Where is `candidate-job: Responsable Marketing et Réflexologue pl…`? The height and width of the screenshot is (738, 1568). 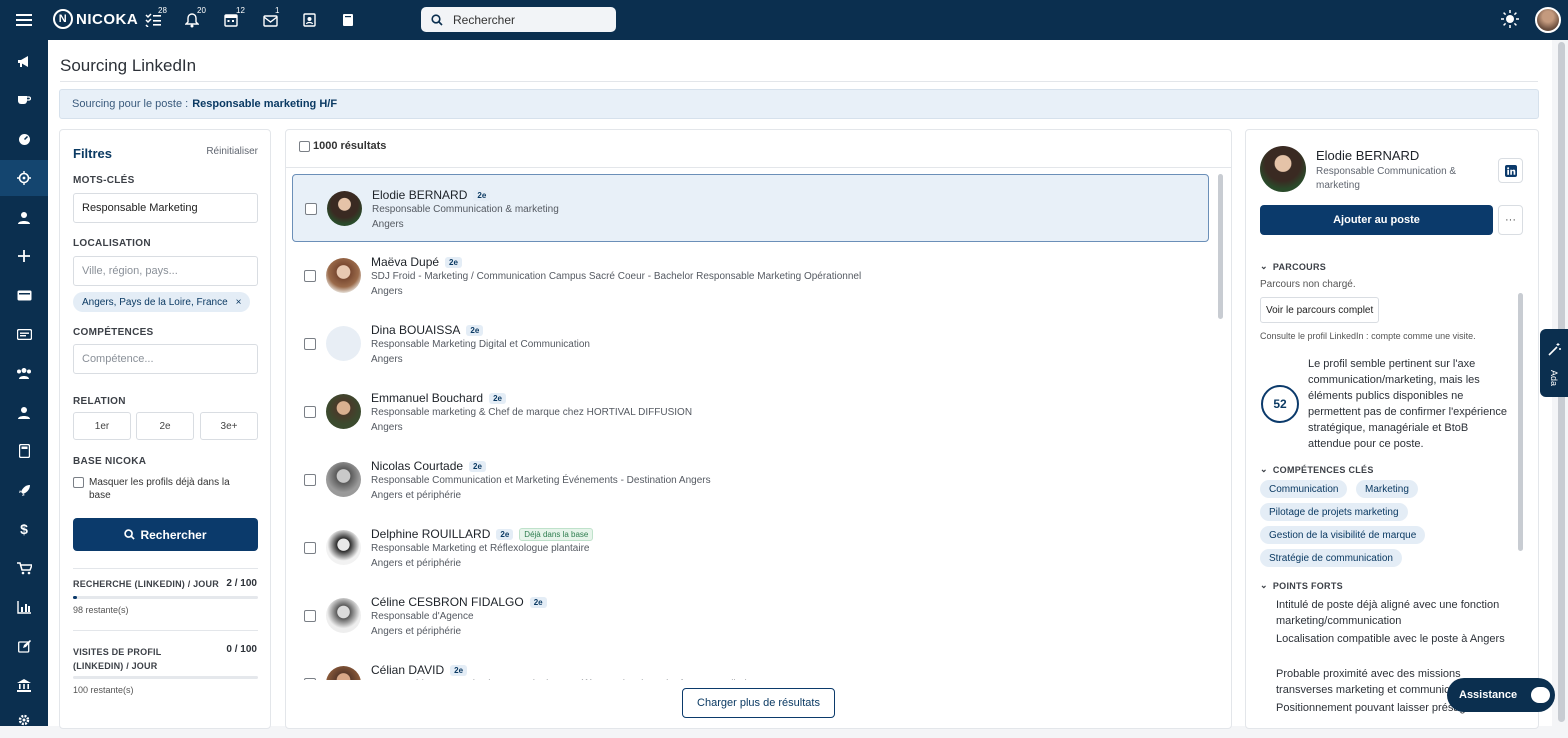 candidate-job: Responsable Marketing et Réflexologue pl… is located at coordinates (480, 548).